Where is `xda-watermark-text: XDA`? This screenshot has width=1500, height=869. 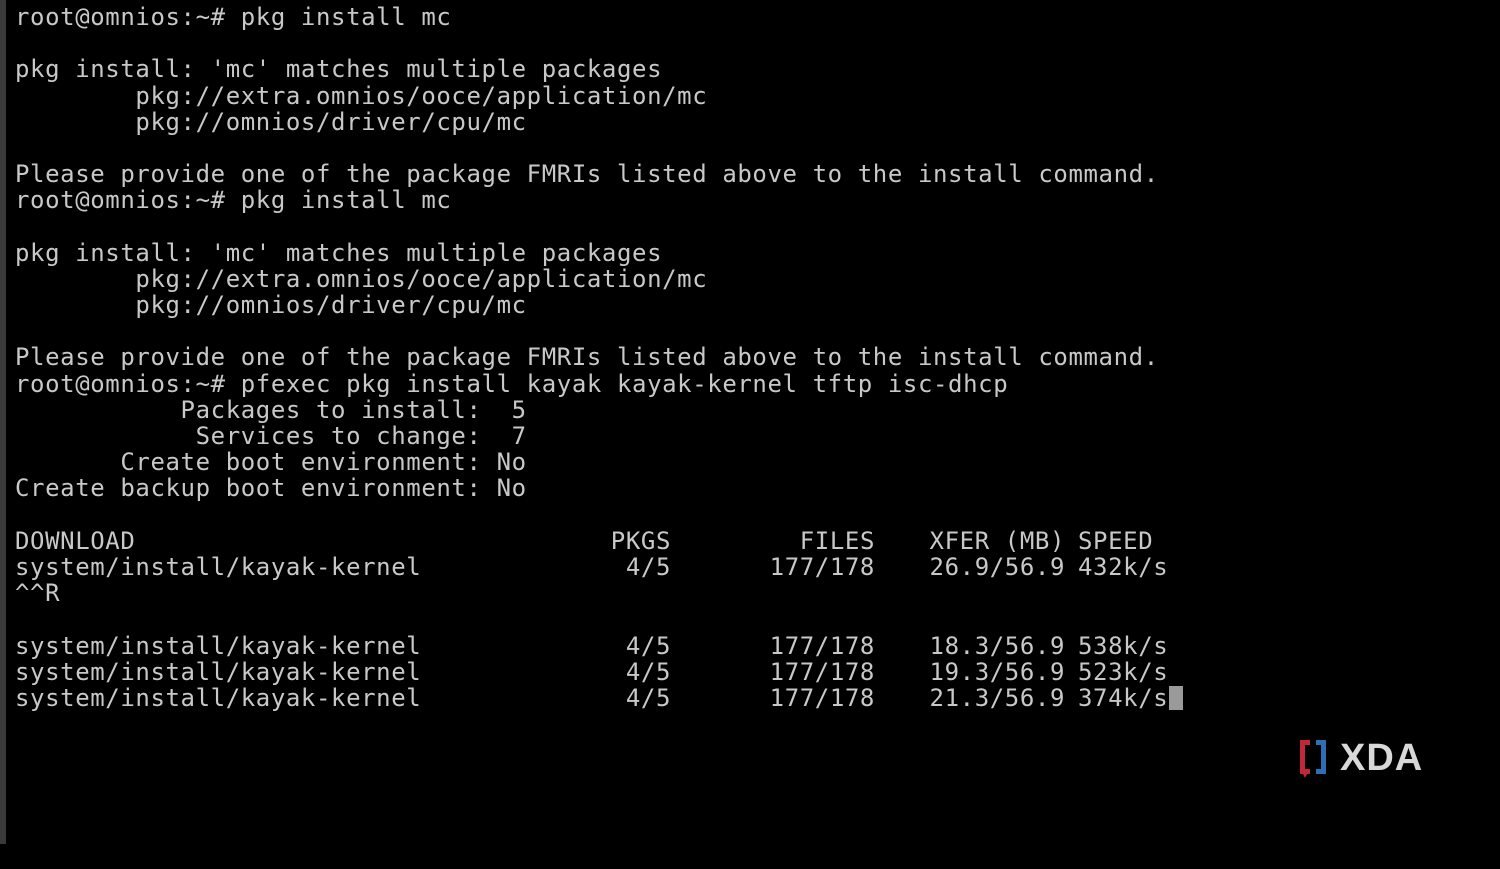 xda-watermark-text: XDA is located at coordinates (1381, 758).